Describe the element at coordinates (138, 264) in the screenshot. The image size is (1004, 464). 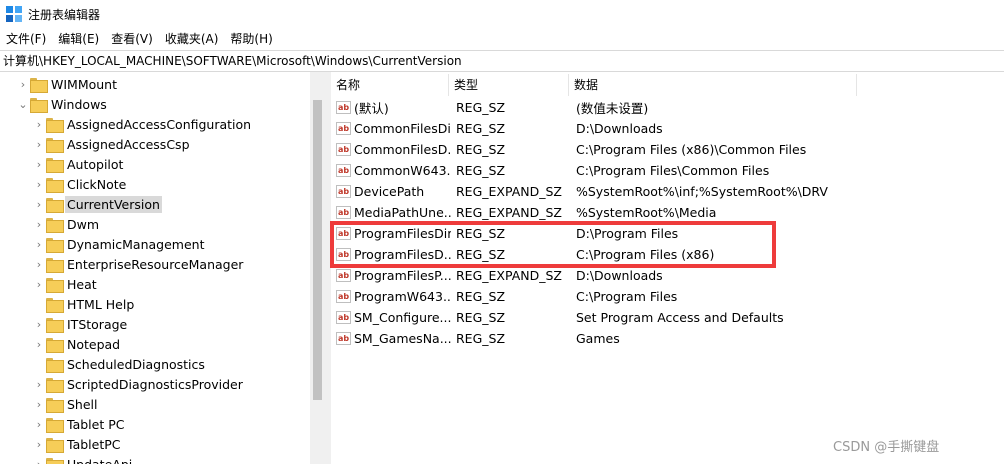
I see `tree-item: › EnterpriseResourceManager` at that location.